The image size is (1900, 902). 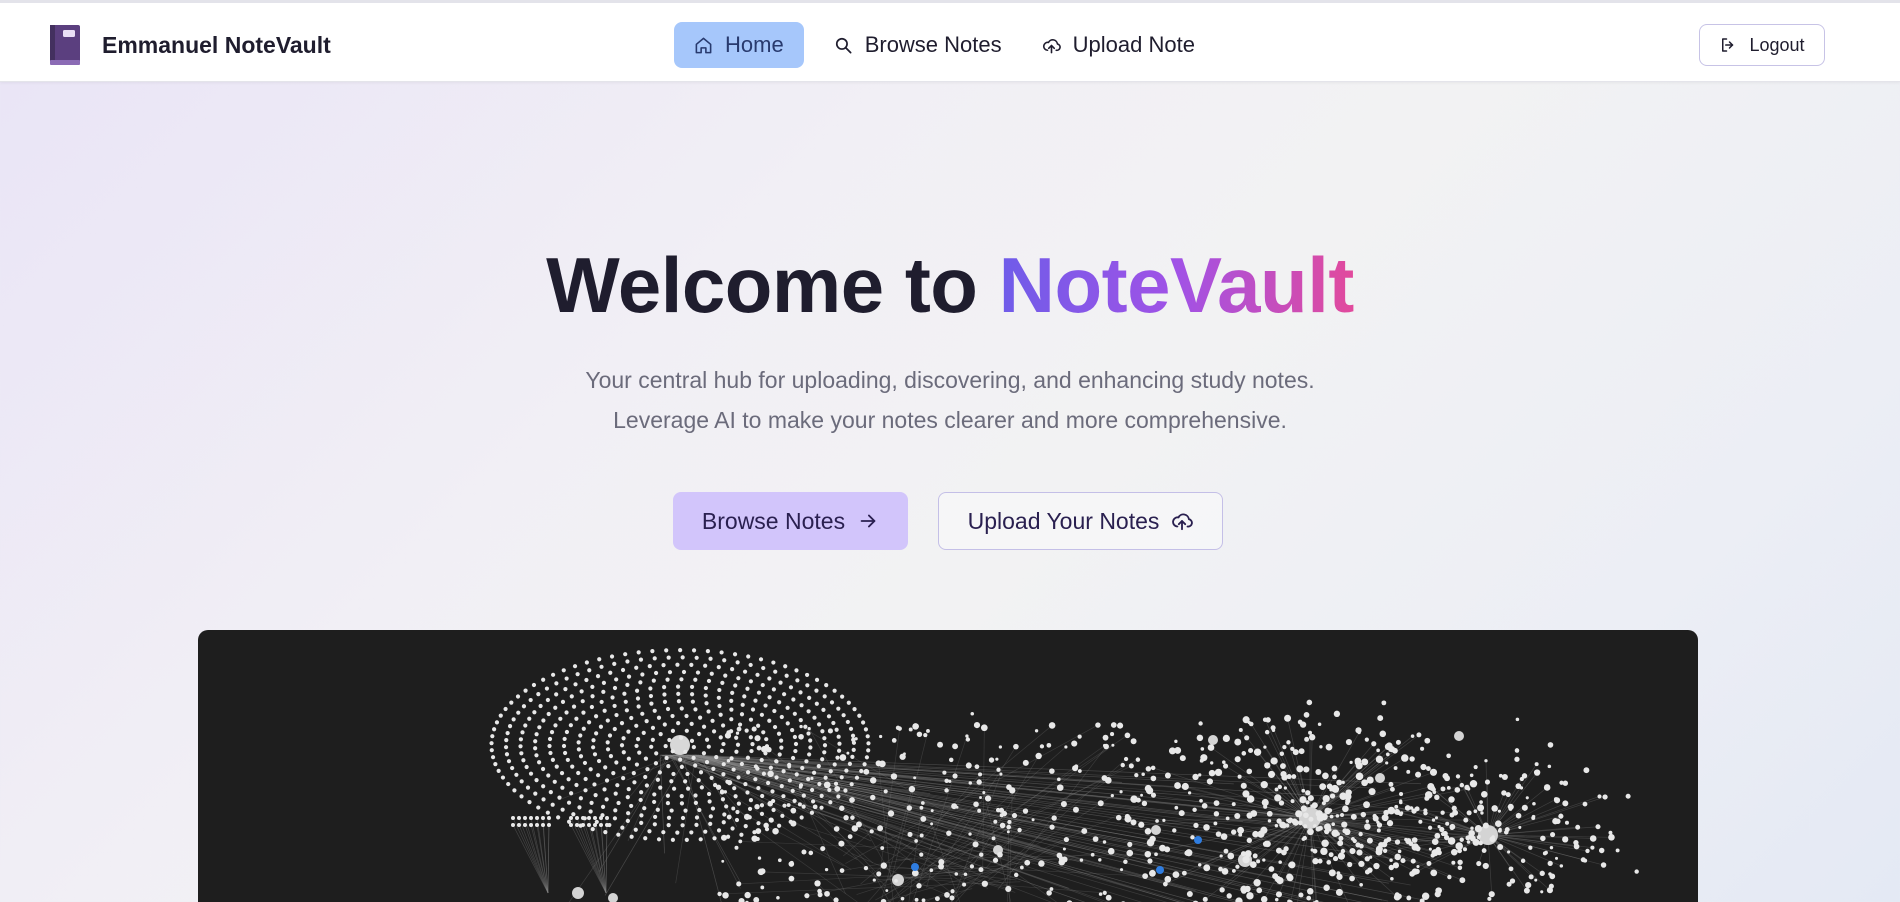 I want to click on hero-title-prefix: Welcome to, so click(x=762, y=285).